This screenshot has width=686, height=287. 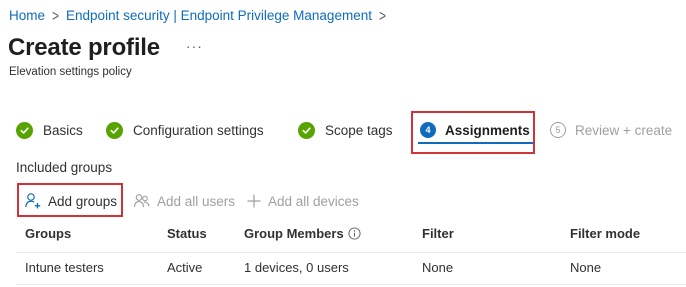 I want to click on cell-status: Active, so click(x=185, y=267).